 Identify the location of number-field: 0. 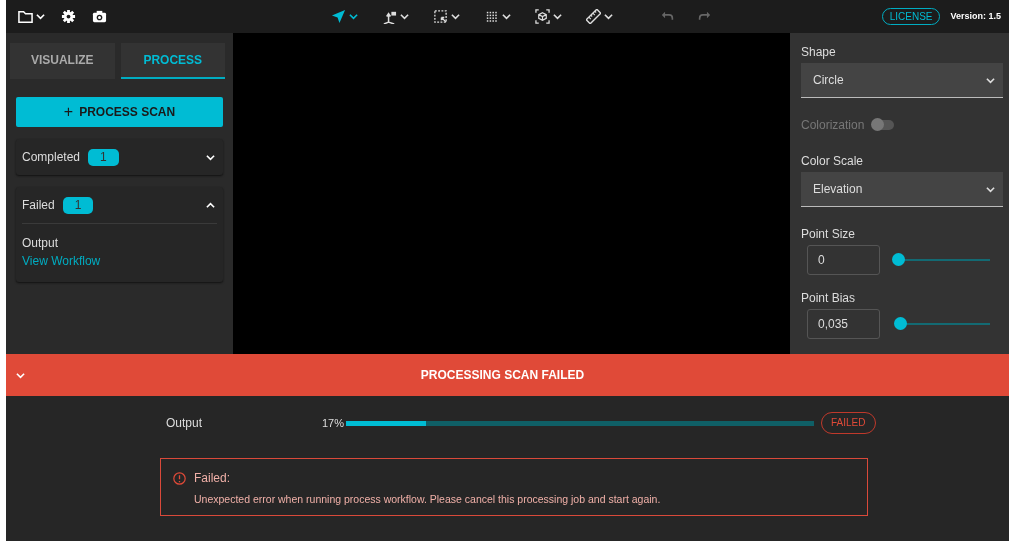
(843, 260).